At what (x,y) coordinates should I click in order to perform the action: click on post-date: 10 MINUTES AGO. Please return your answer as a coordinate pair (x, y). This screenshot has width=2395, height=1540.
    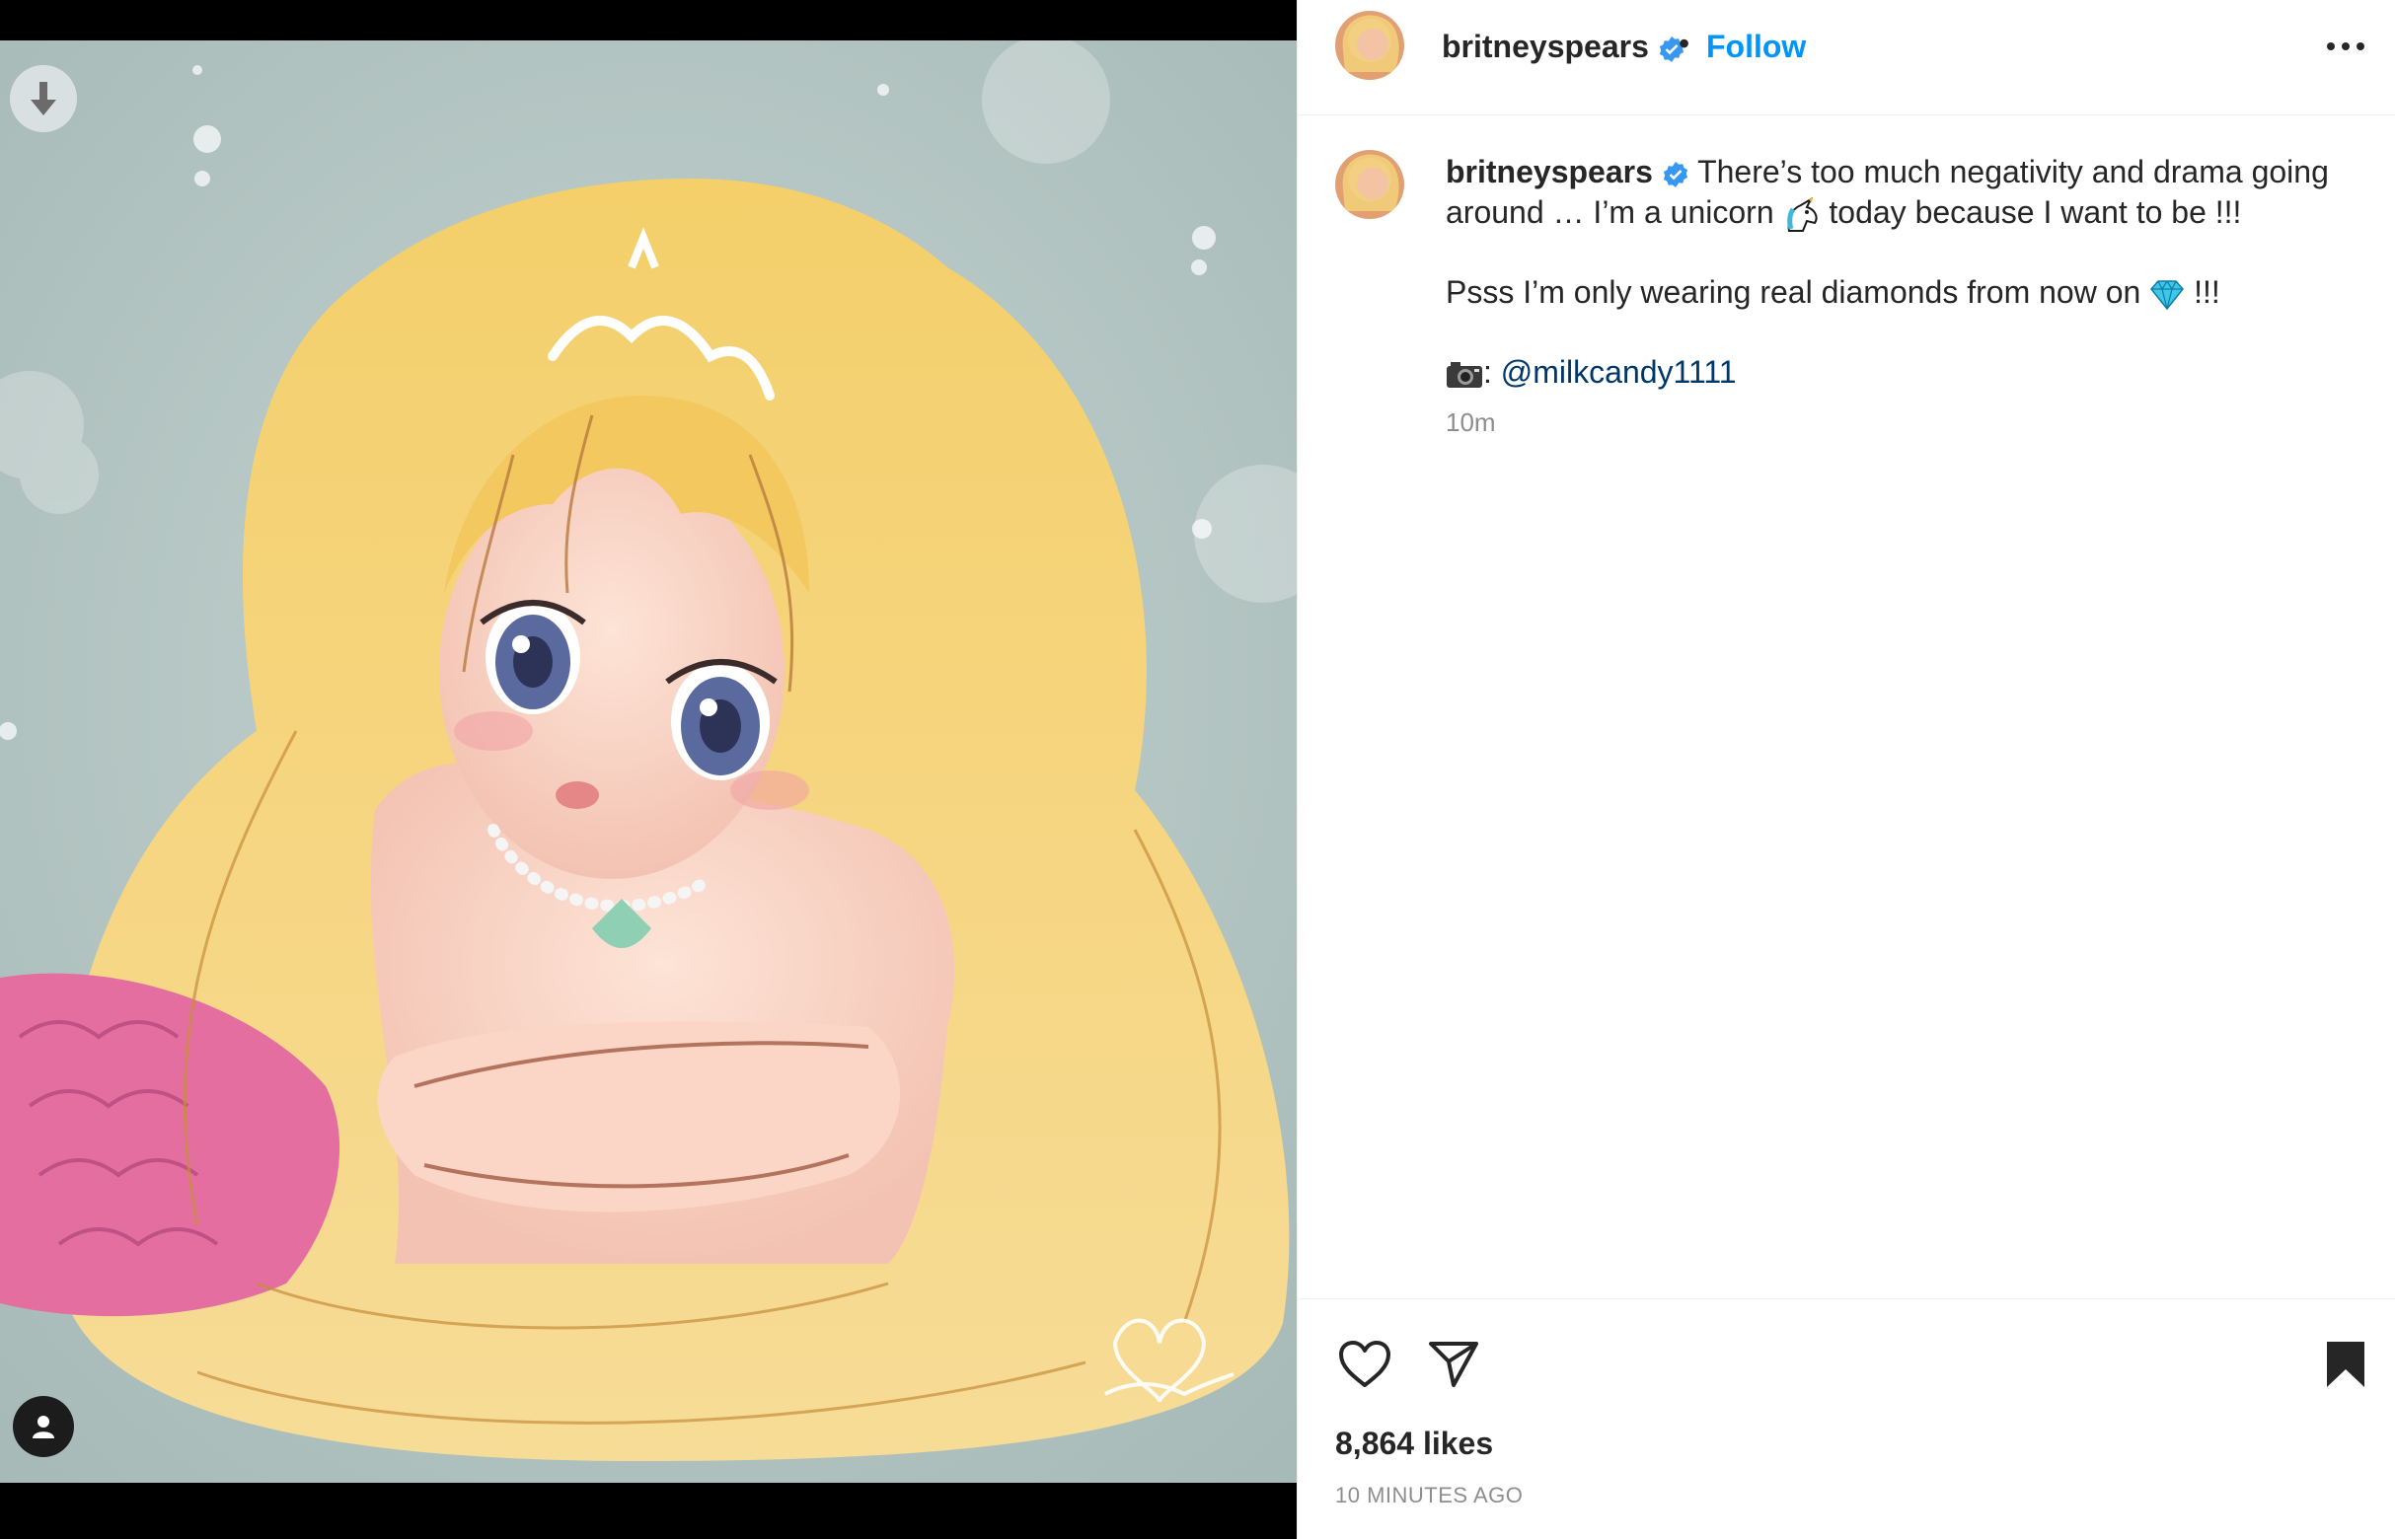
    Looking at the image, I should click on (1429, 1495).